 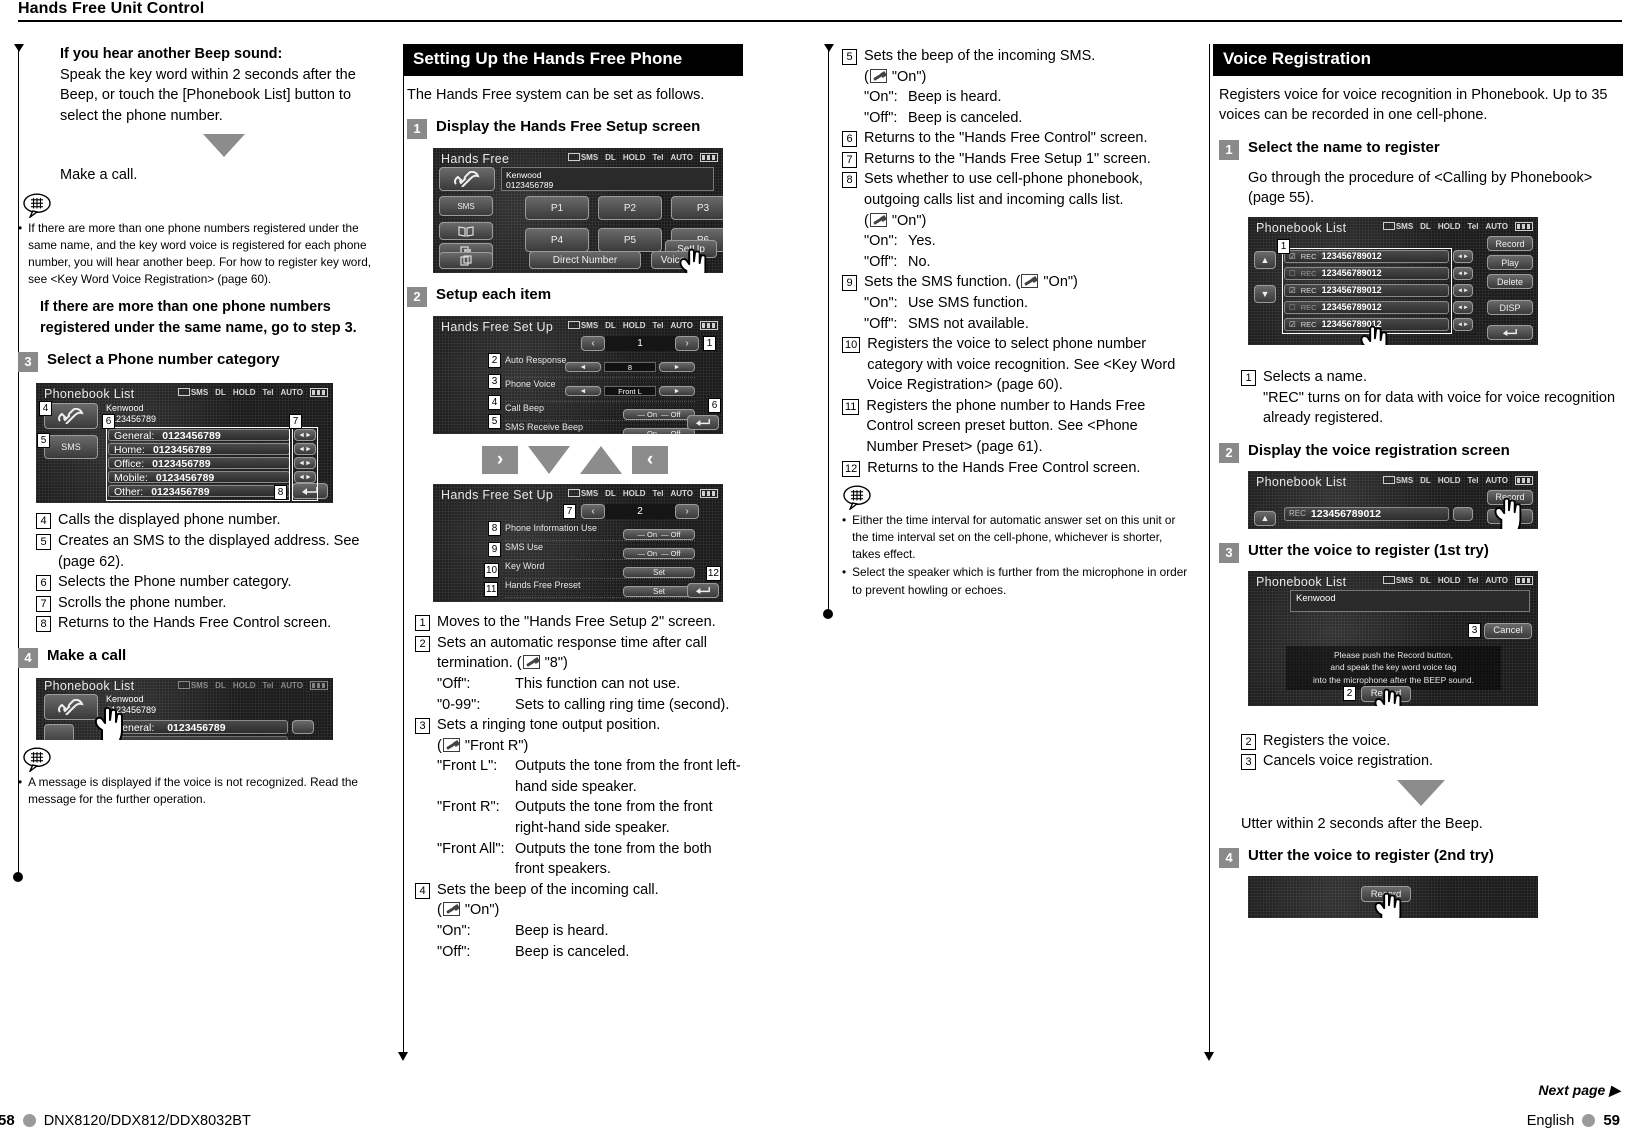 What do you see at coordinates (1265, 294) in the screenshot?
I see `scroll-down-button: ▼` at bounding box center [1265, 294].